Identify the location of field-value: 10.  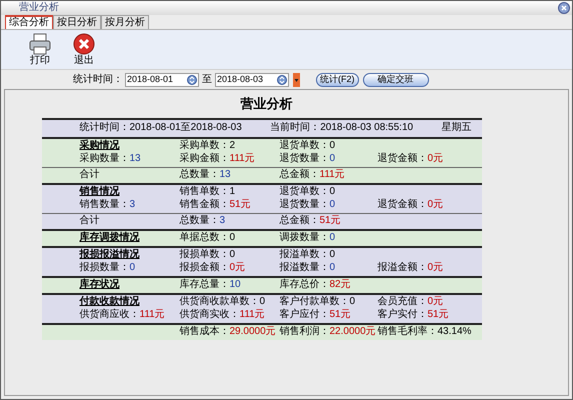
(235, 285).